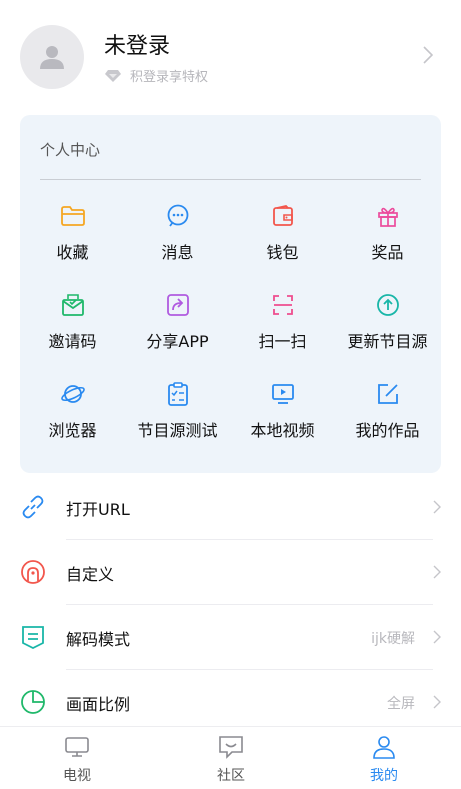 This screenshot has width=461, height=789. Describe the element at coordinates (72, 341) in the screenshot. I see `grid-label: 邀请码` at that location.